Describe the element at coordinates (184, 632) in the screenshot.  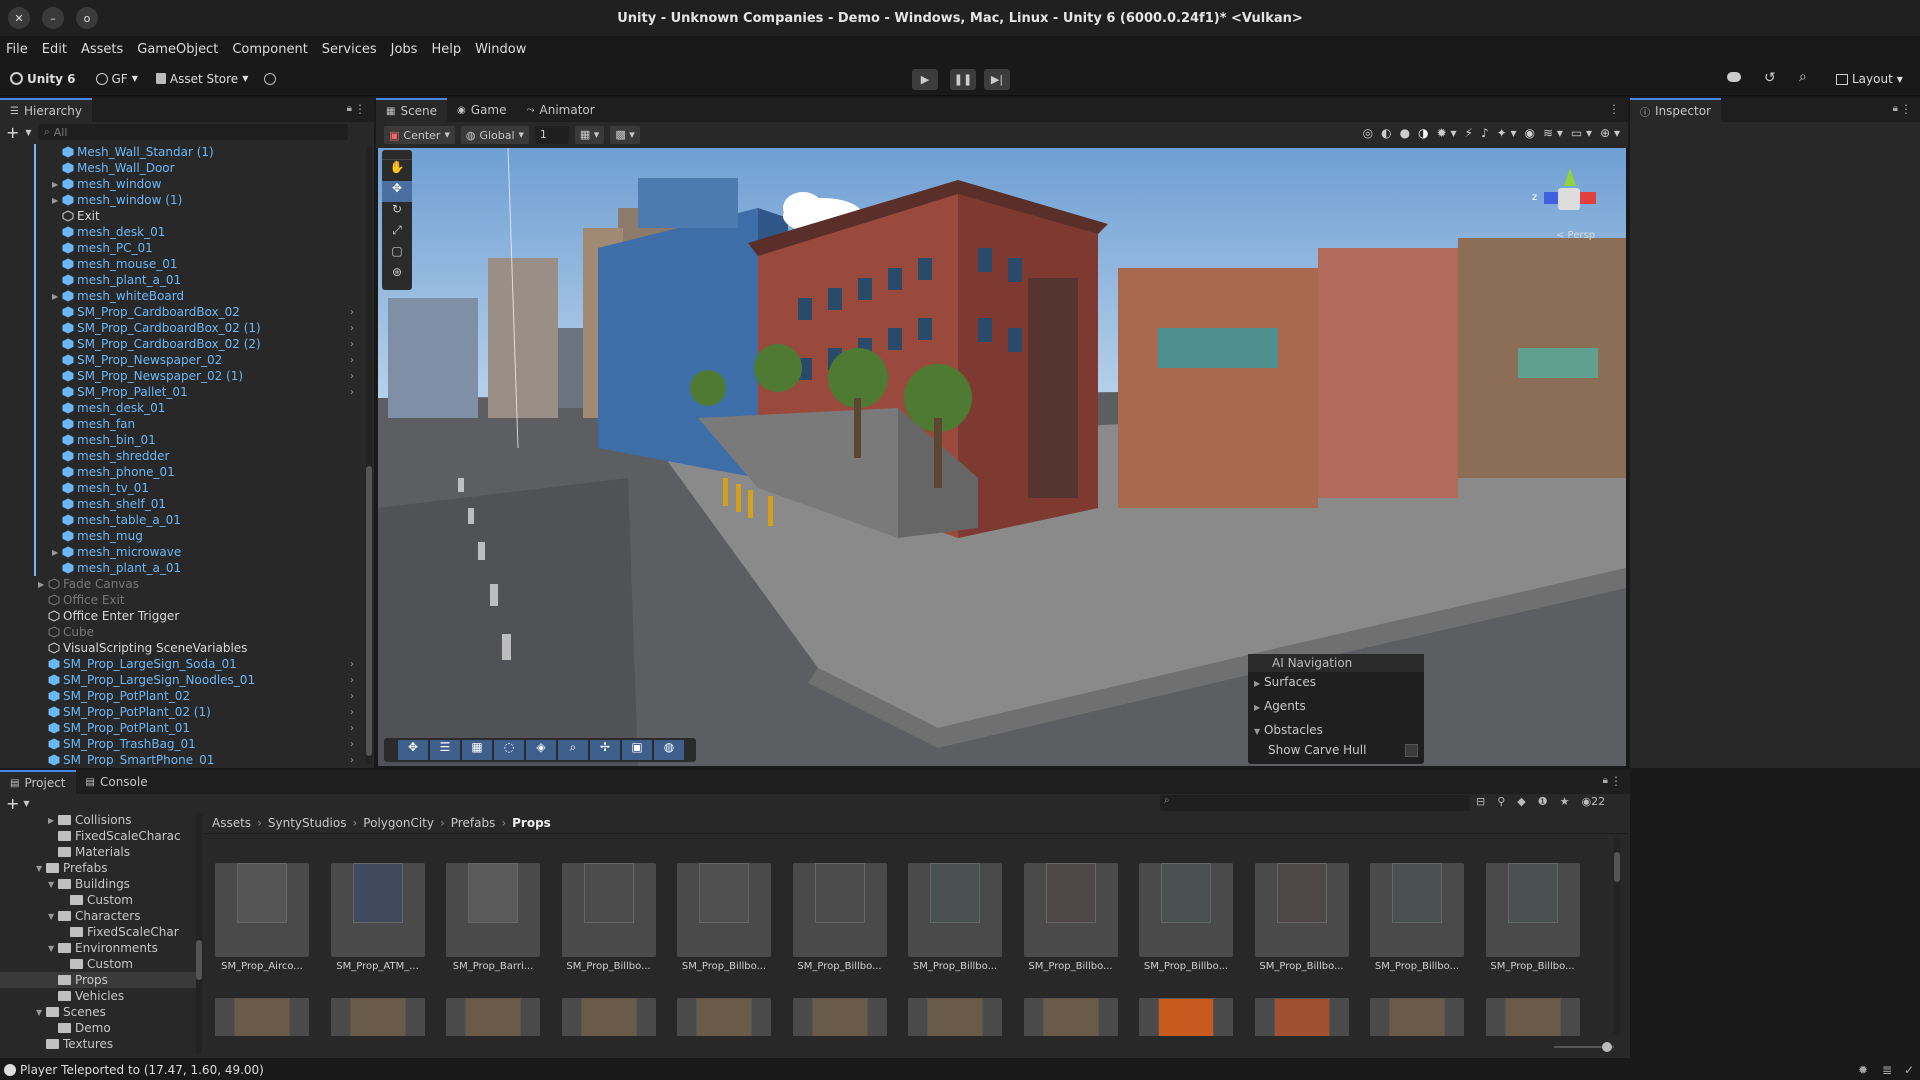
I see `hierarchy-row: Cube` at that location.